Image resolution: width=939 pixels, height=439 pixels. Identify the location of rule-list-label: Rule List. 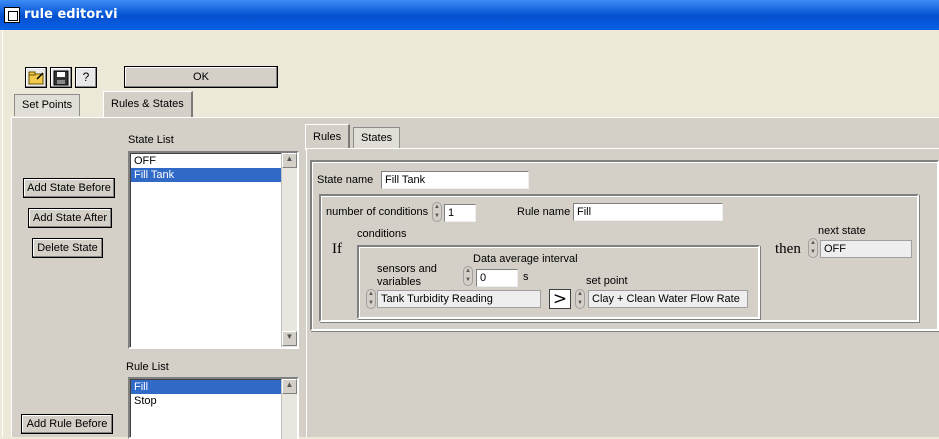
(147, 367).